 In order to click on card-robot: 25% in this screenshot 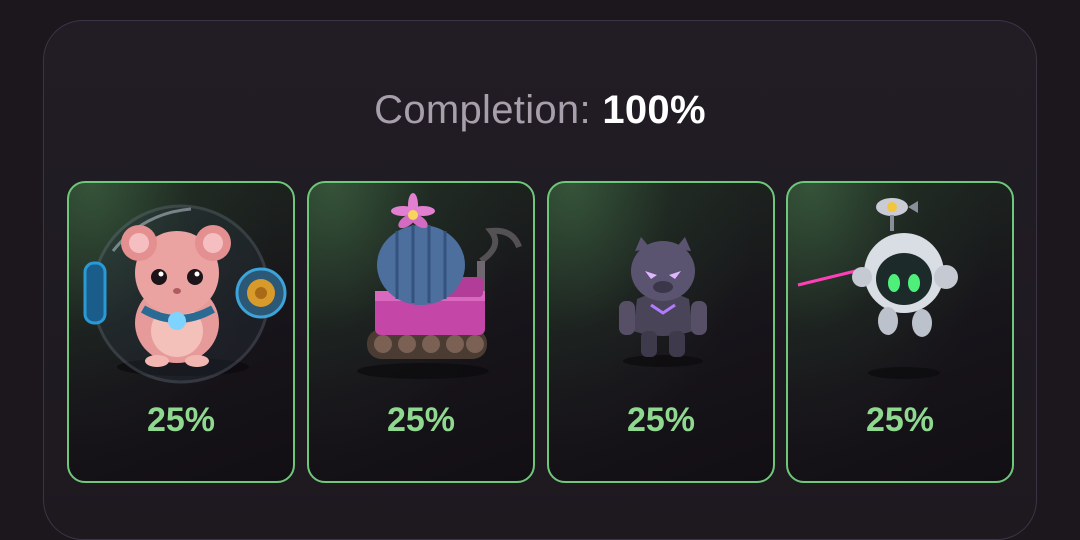, I will do `click(900, 332)`.